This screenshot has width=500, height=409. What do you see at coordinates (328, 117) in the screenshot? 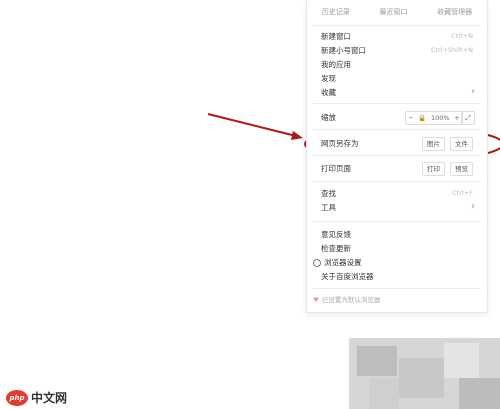
I see `menu-item-label: 缩放` at bounding box center [328, 117].